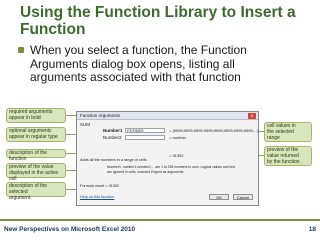 This screenshot has width=320, height=240. Describe the element at coordinates (160, 220) in the screenshot. I see `footer-divider` at that location.